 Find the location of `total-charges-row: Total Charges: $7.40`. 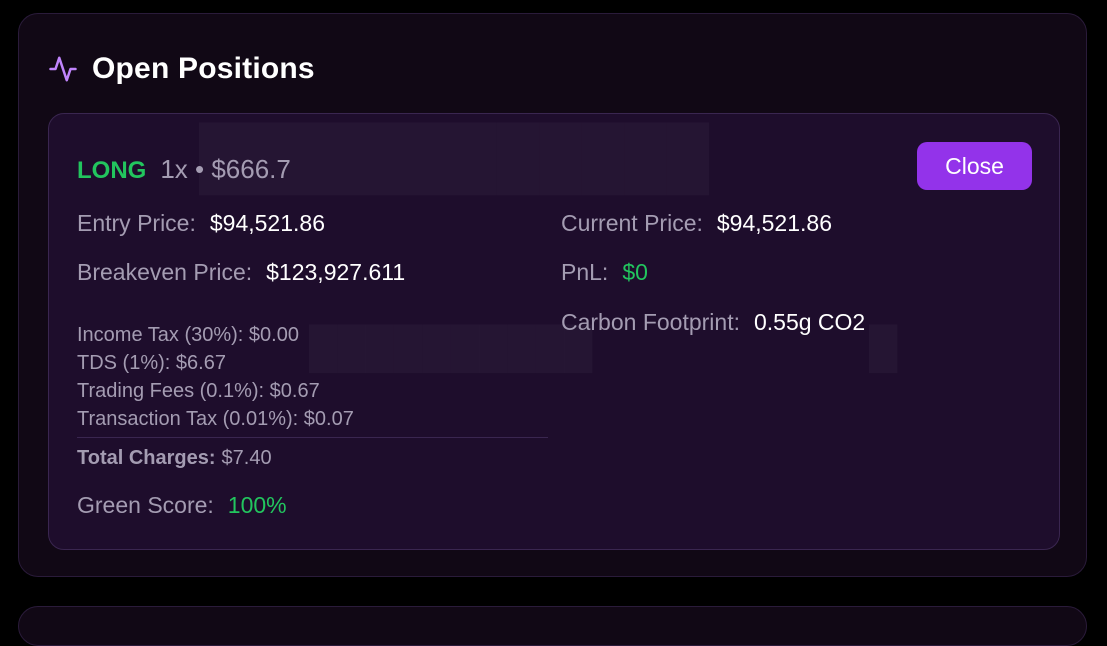

total-charges-row: Total Charges: $7.40 is located at coordinates (174, 458).